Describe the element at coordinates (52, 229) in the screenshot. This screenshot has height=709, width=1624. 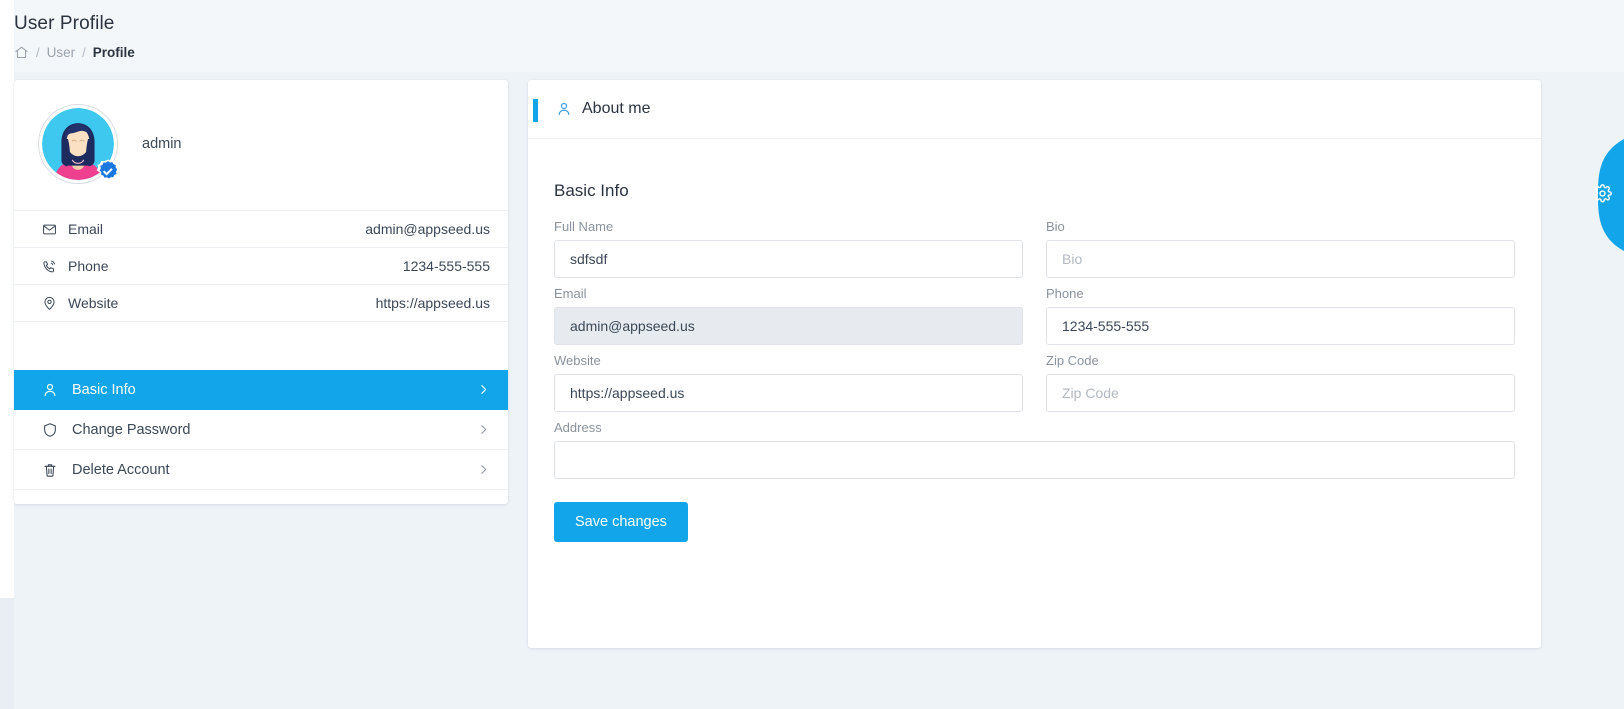
I see `mail-icon` at that location.